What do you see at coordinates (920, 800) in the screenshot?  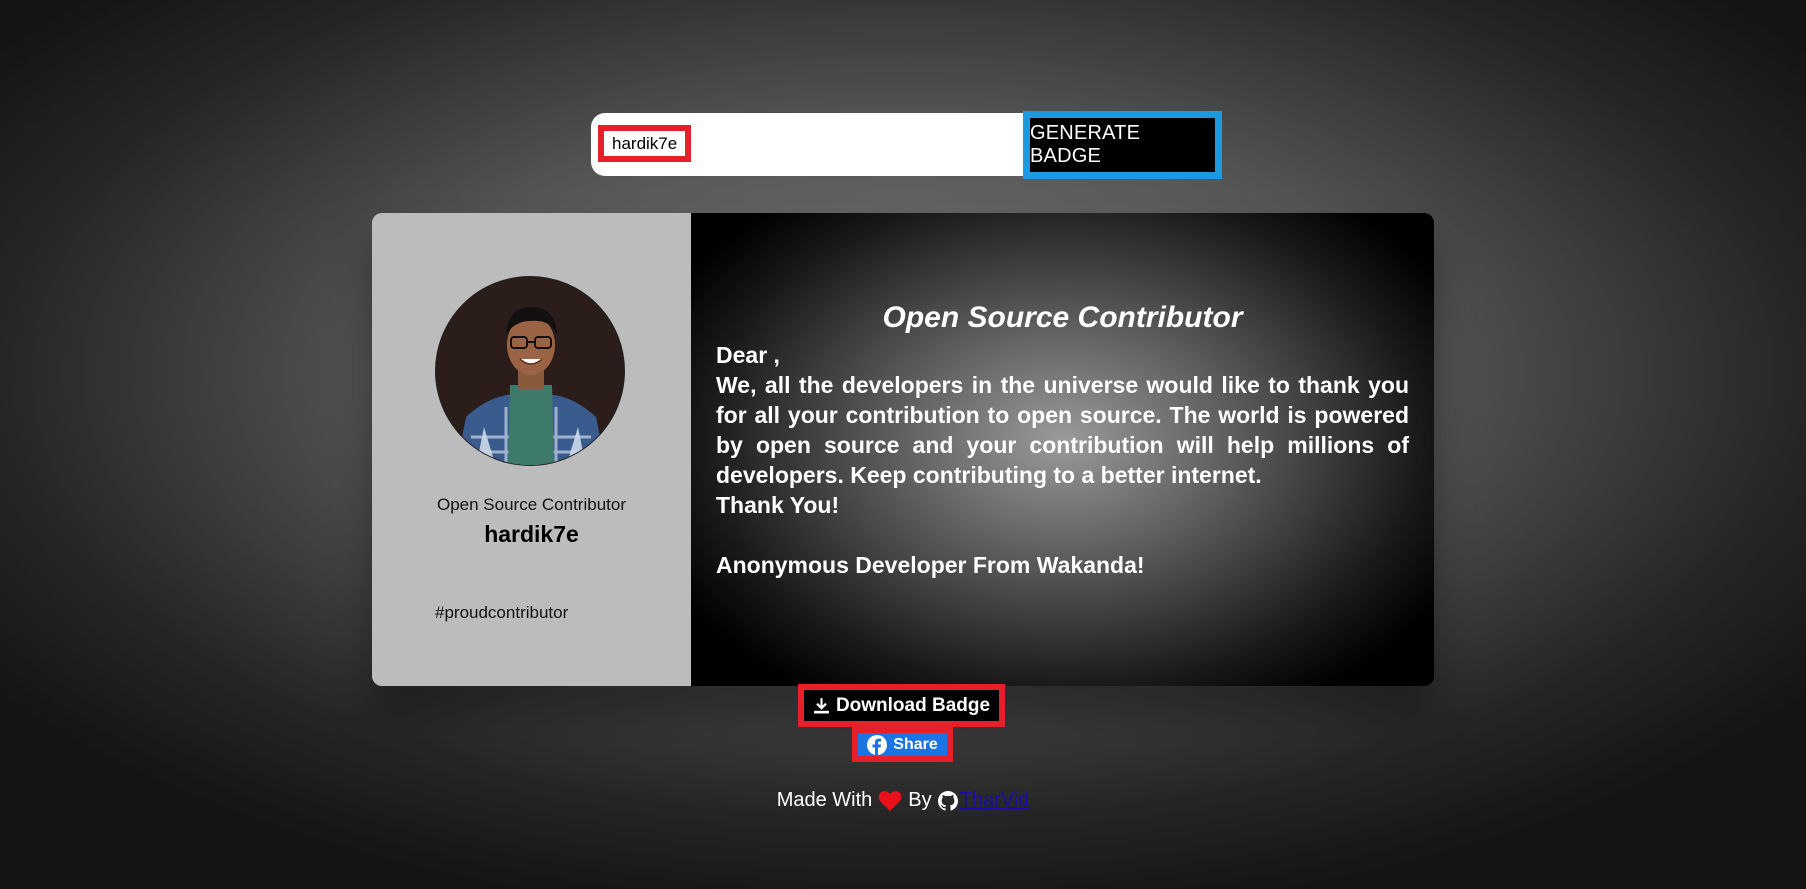 I see `footer-by: By` at bounding box center [920, 800].